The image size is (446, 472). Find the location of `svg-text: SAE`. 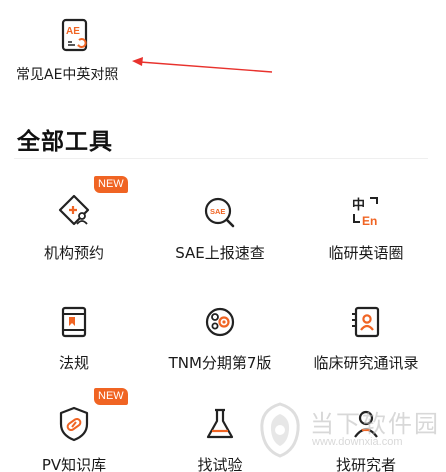

svg-text: SAE is located at coordinates (217, 211).